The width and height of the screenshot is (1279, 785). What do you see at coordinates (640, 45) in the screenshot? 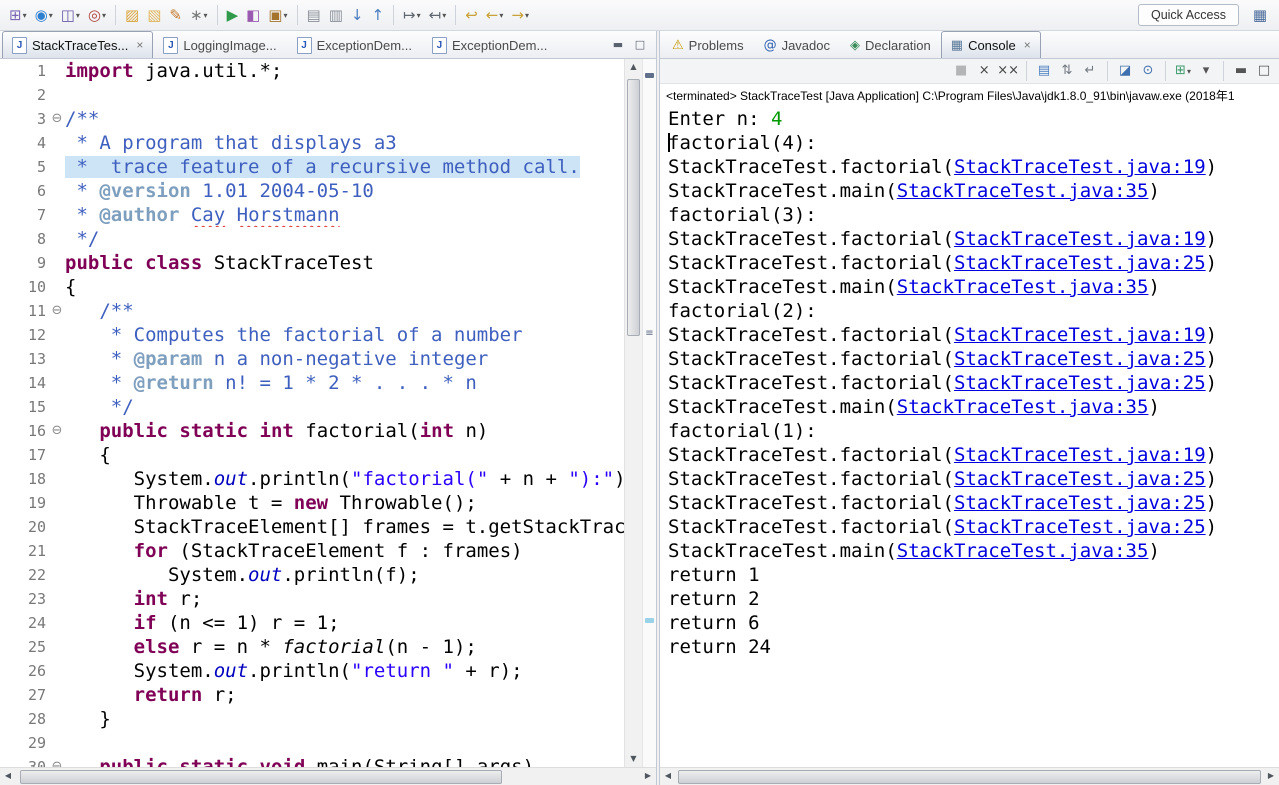
I see `maximize-editor-button: □` at bounding box center [640, 45].